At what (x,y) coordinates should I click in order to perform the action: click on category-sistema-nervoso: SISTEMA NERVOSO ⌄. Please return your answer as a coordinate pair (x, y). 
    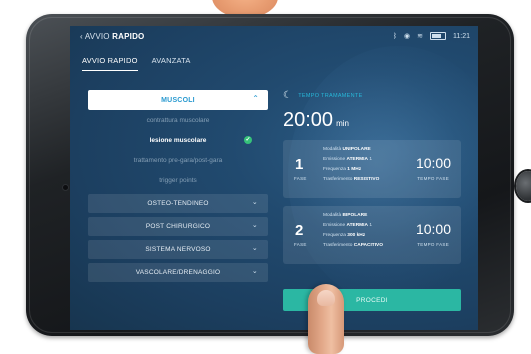
    Looking at the image, I should click on (178, 249).